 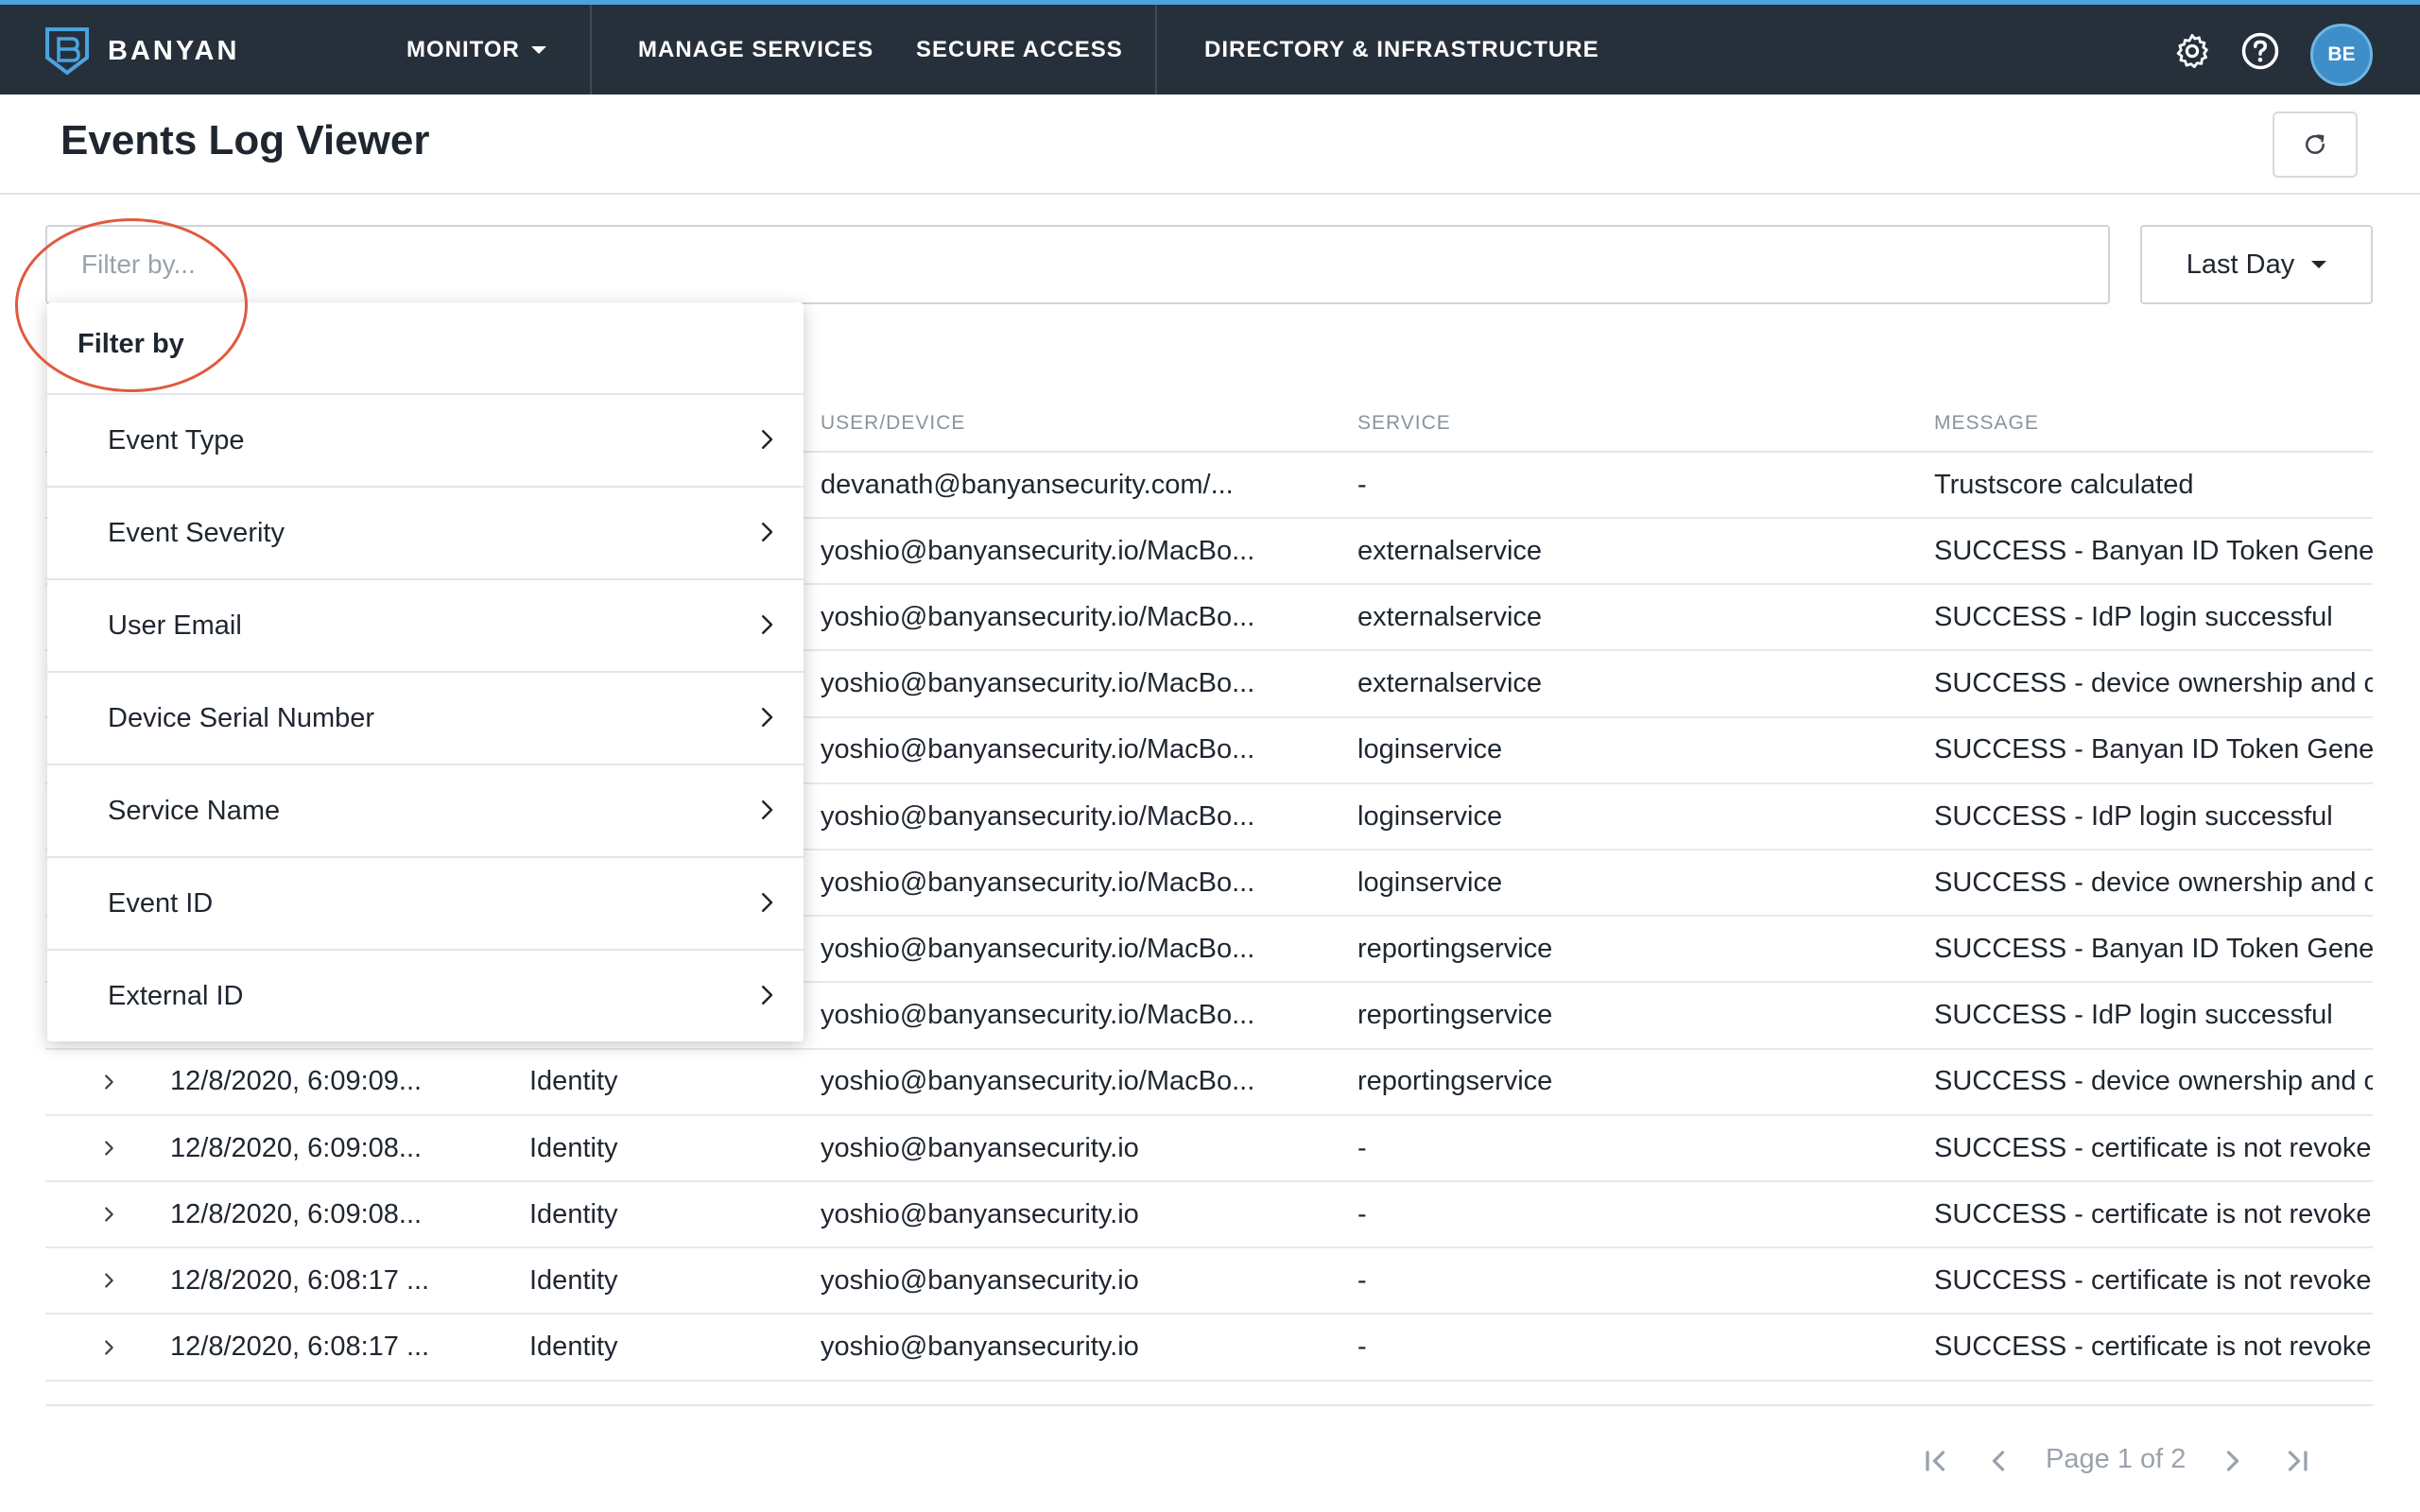 What do you see at coordinates (2192, 51) in the screenshot?
I see `gear-icon` at bounding box center [2192, 51].